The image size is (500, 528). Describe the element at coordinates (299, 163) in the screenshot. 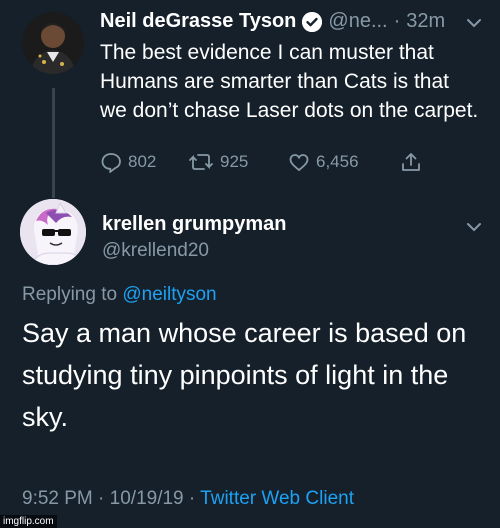

I see `like-icon` at that location.